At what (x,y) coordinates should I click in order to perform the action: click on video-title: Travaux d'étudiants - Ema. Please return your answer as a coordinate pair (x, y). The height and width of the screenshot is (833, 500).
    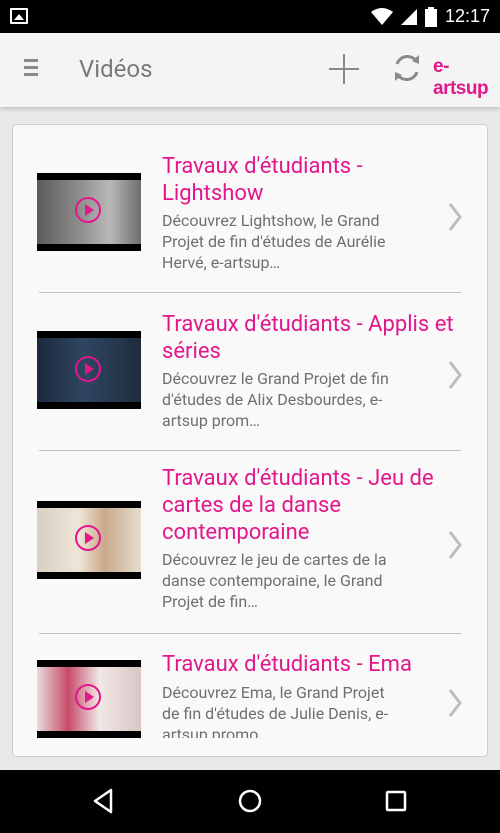
    Looking at the image, I should click on (287, 664).